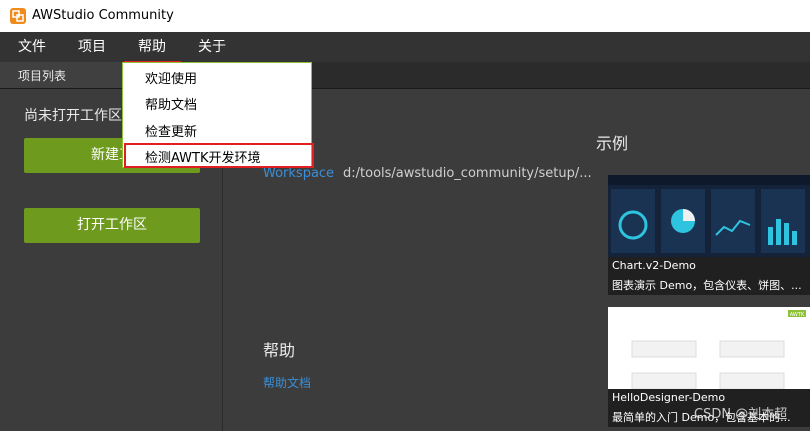 The image size is (810, 431). Describe the element at coordinates (709, 216) in the screenshot. I see `chart-demo-thumbnail` at that location.